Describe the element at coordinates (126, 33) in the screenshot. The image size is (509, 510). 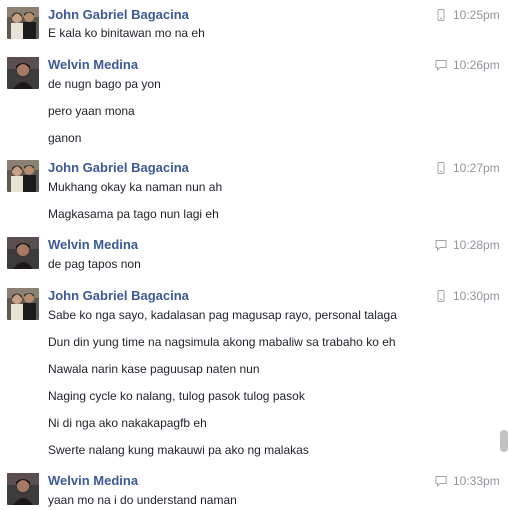
I see `message-text: E kala ko binitawan mo na eh` at that location.